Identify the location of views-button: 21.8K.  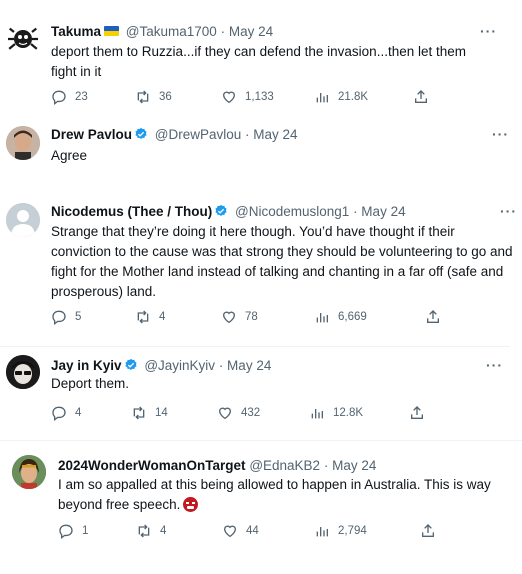
(341, 97).